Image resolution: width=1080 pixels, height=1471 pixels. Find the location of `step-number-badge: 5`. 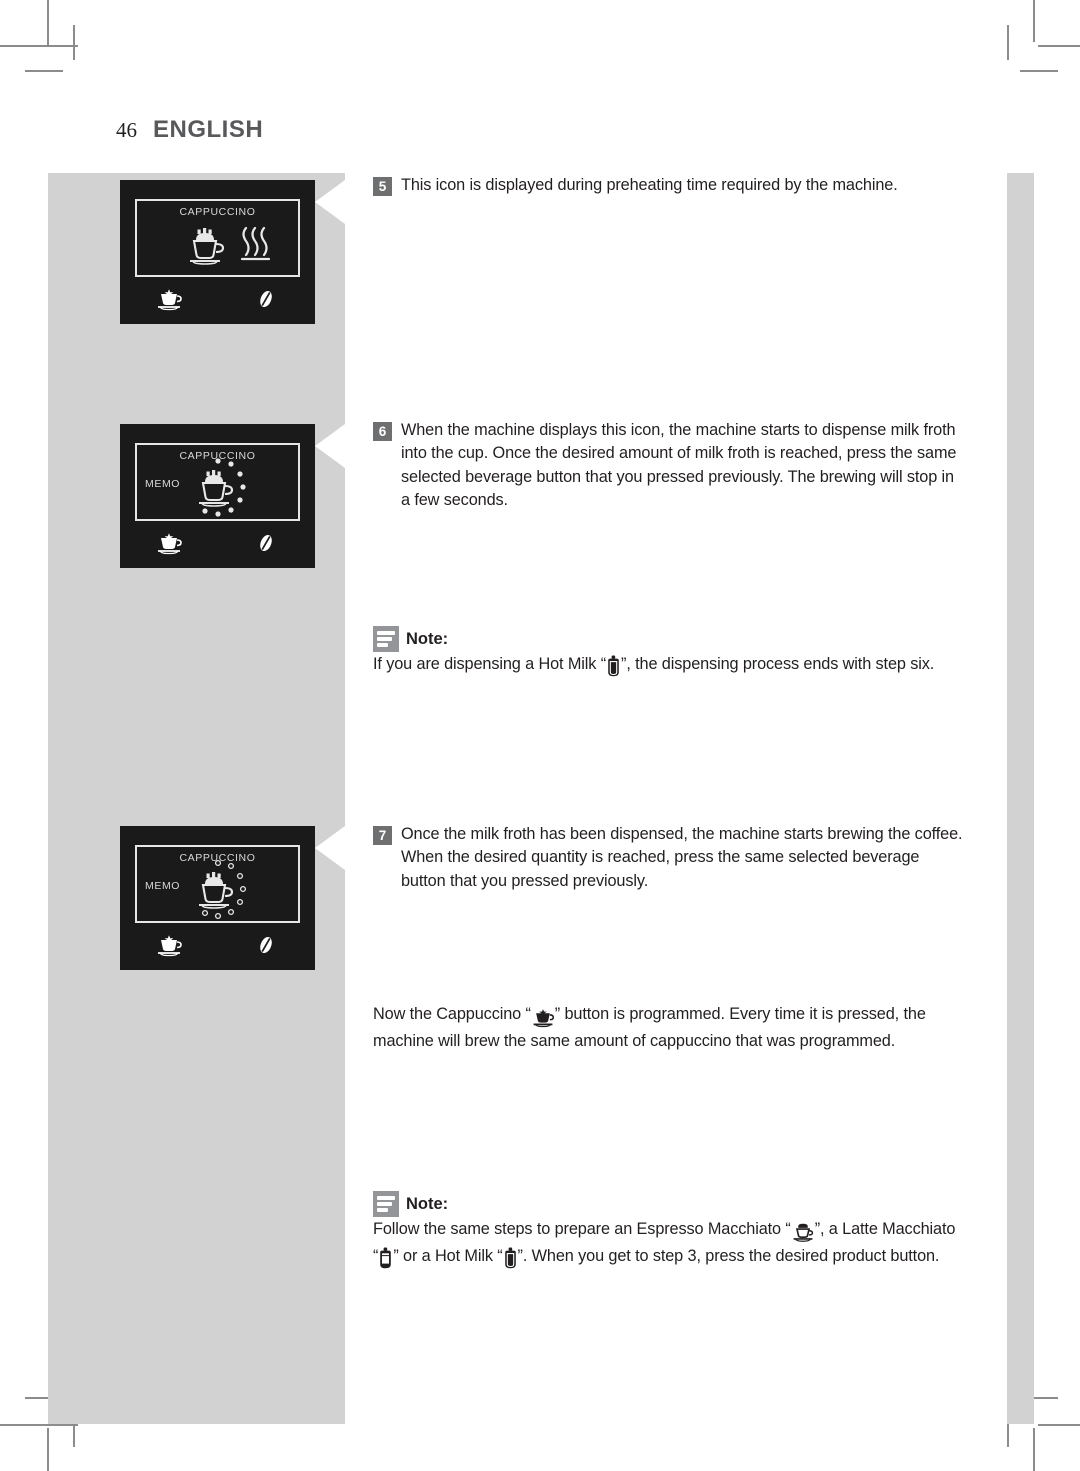

step-number-badge: 5 is located at coordinates (382, 186).